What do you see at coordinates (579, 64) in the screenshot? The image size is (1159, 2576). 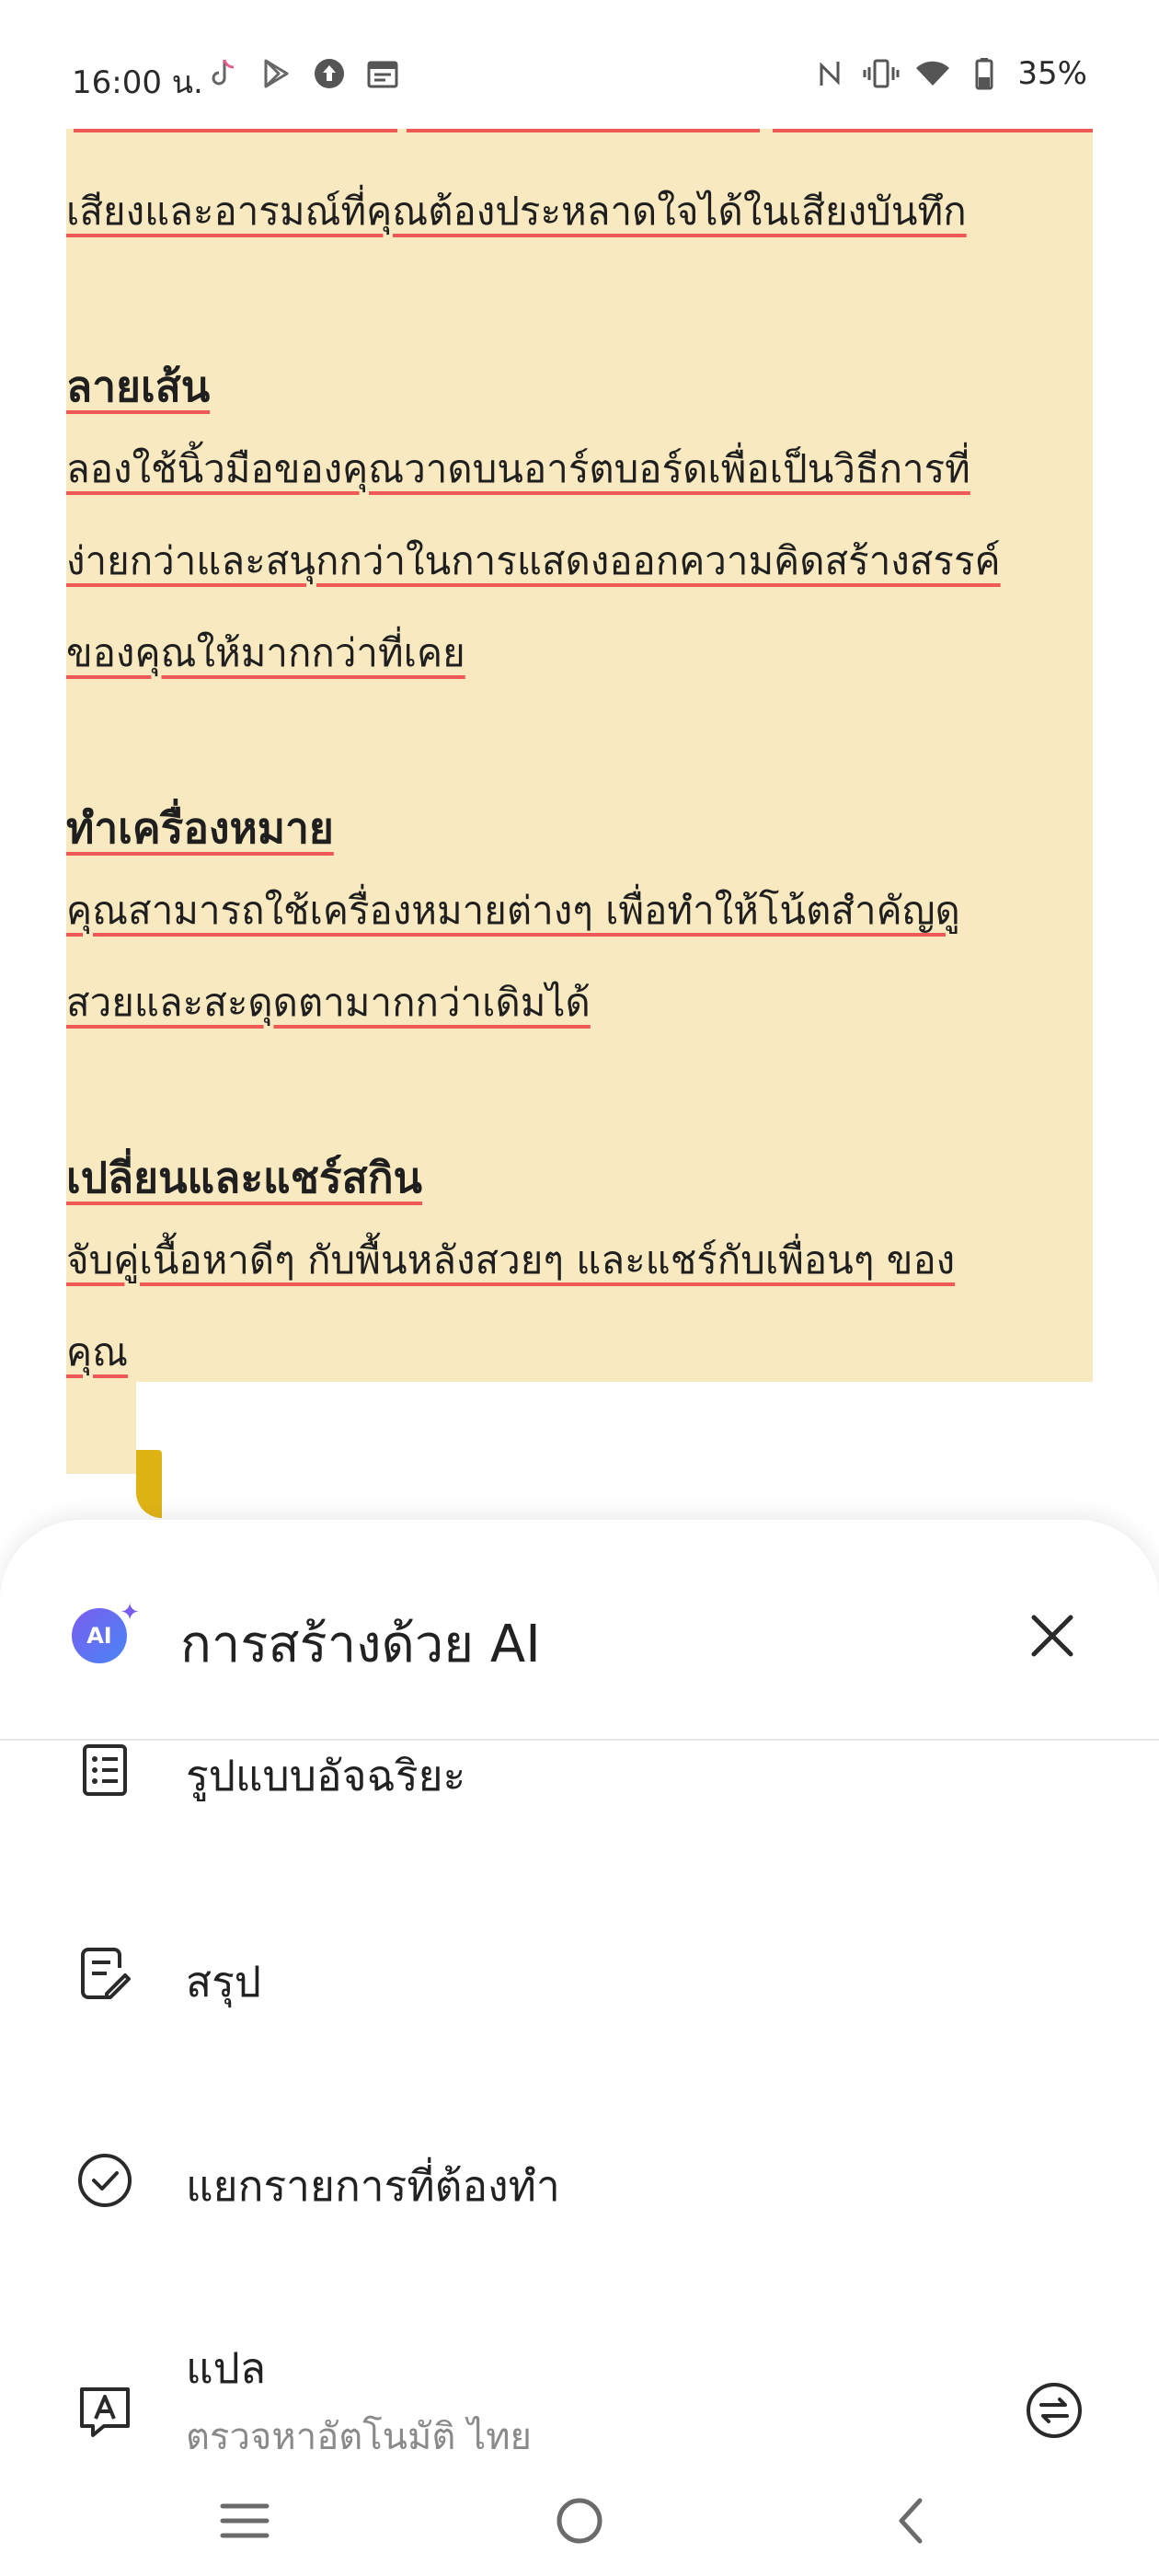 I see `status-bar: 16:00 น. 35%` at bounding box center [579, 64].